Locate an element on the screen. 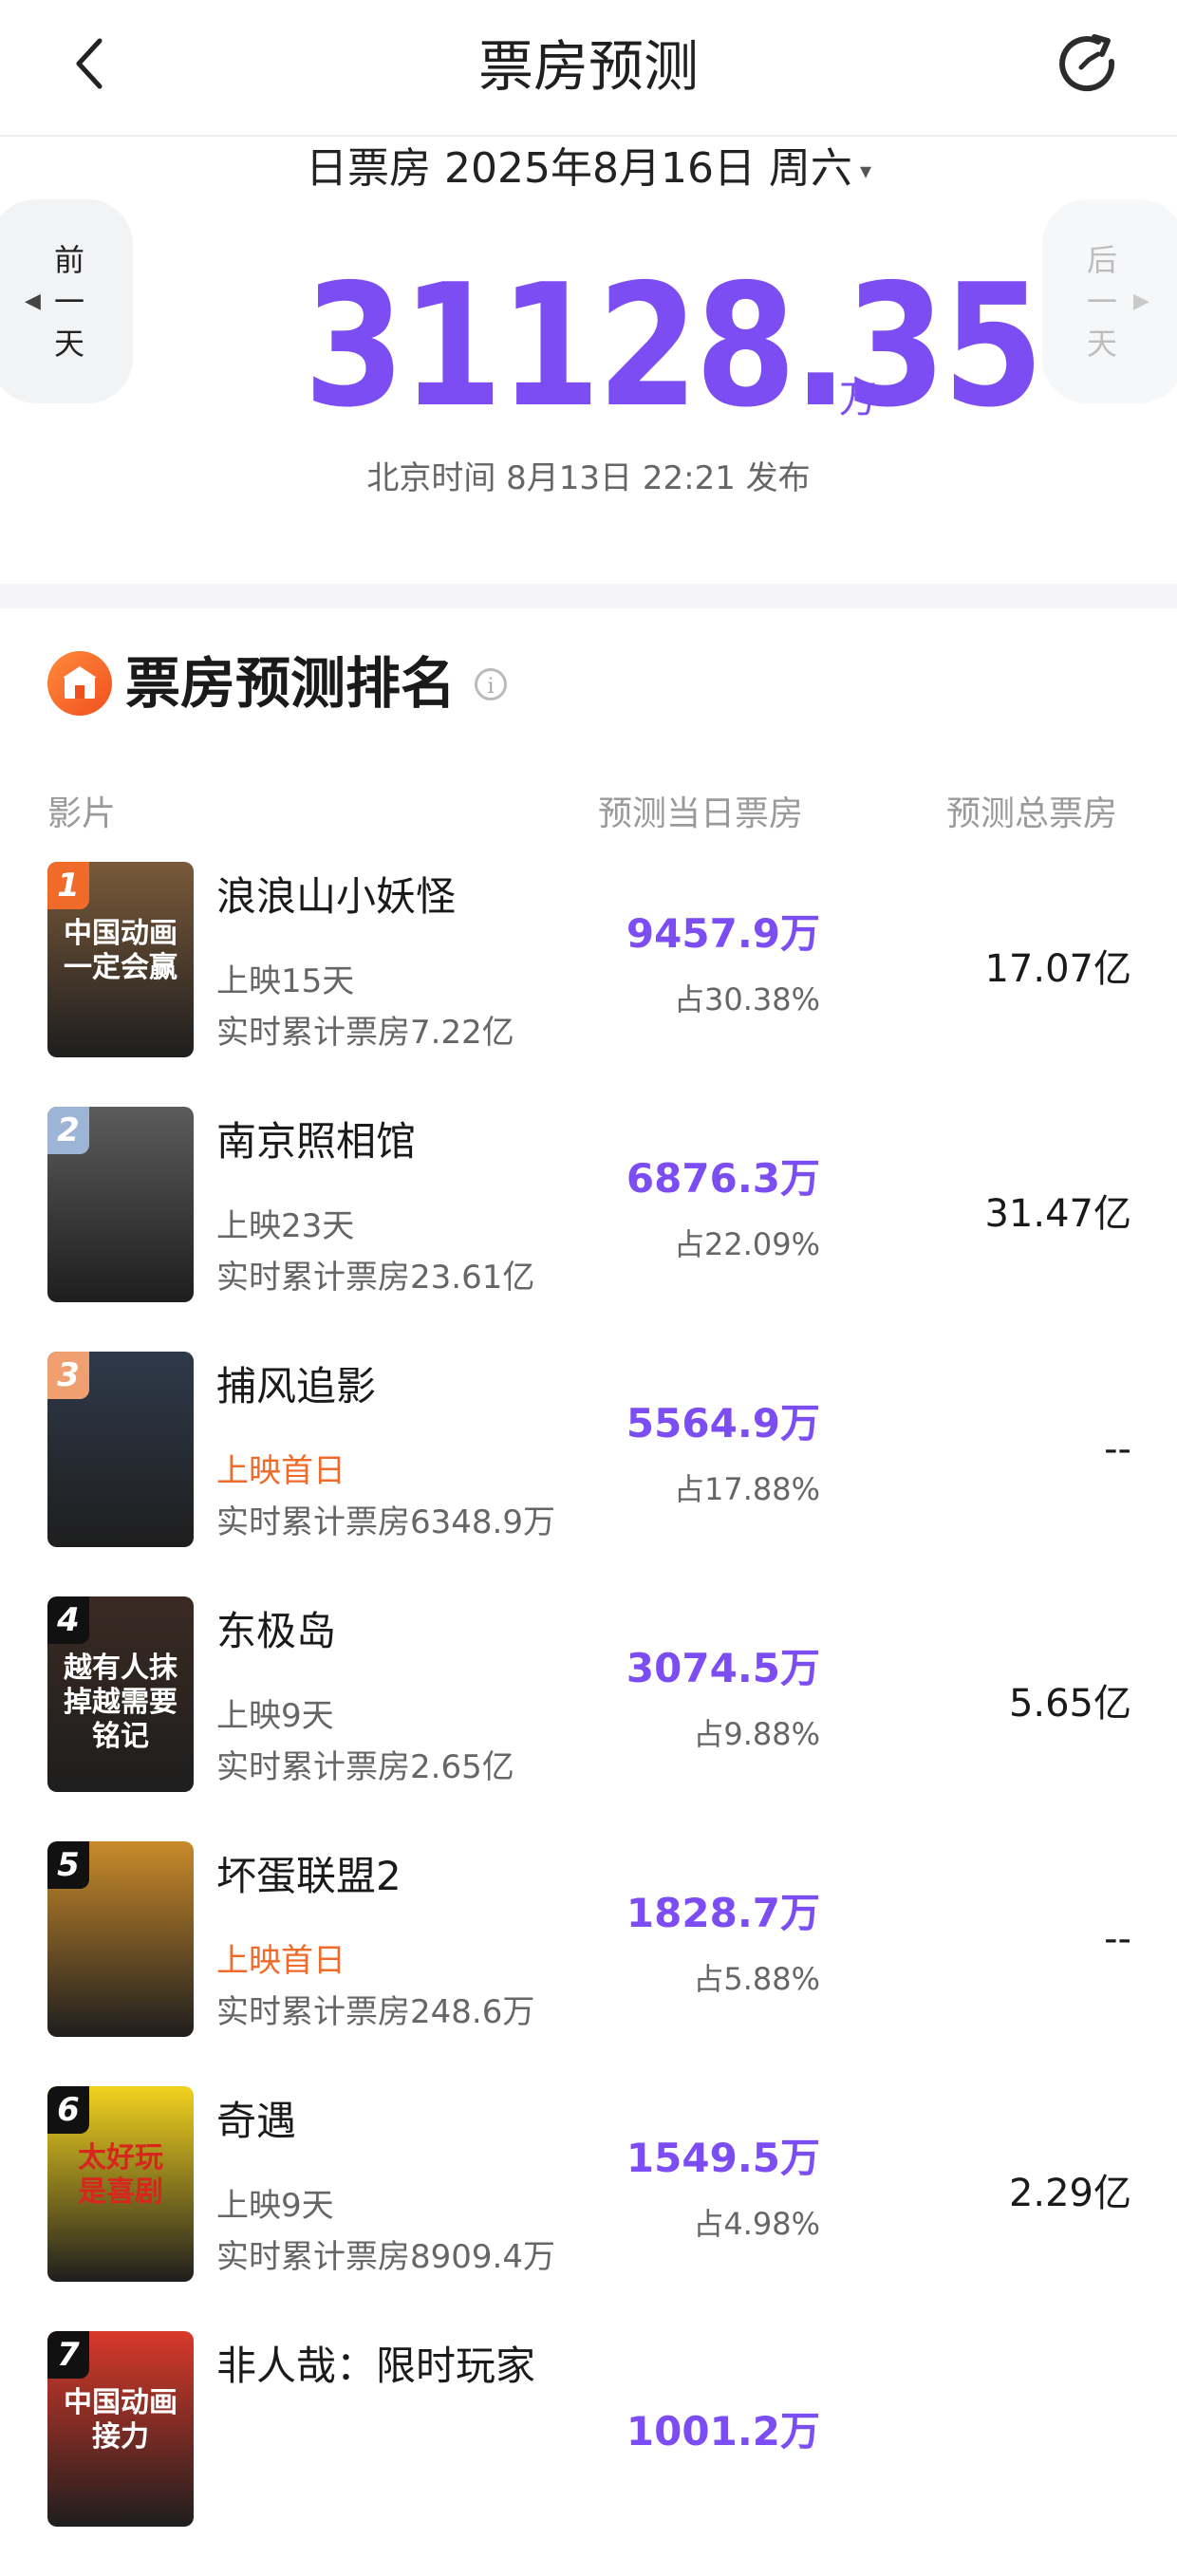 This screenshot has height=2576, width=1177. next-day-char: 天 is located at coordinates (1101, 344).